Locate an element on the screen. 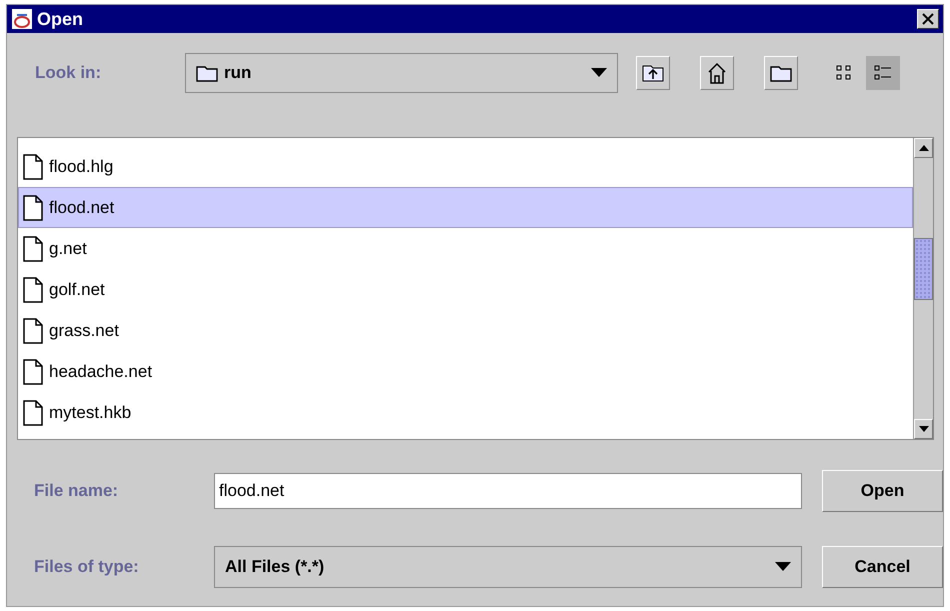 Image resolution: width=950 pixels, height=611 pixels. details-view-icon is located at coordinates (883, 73).